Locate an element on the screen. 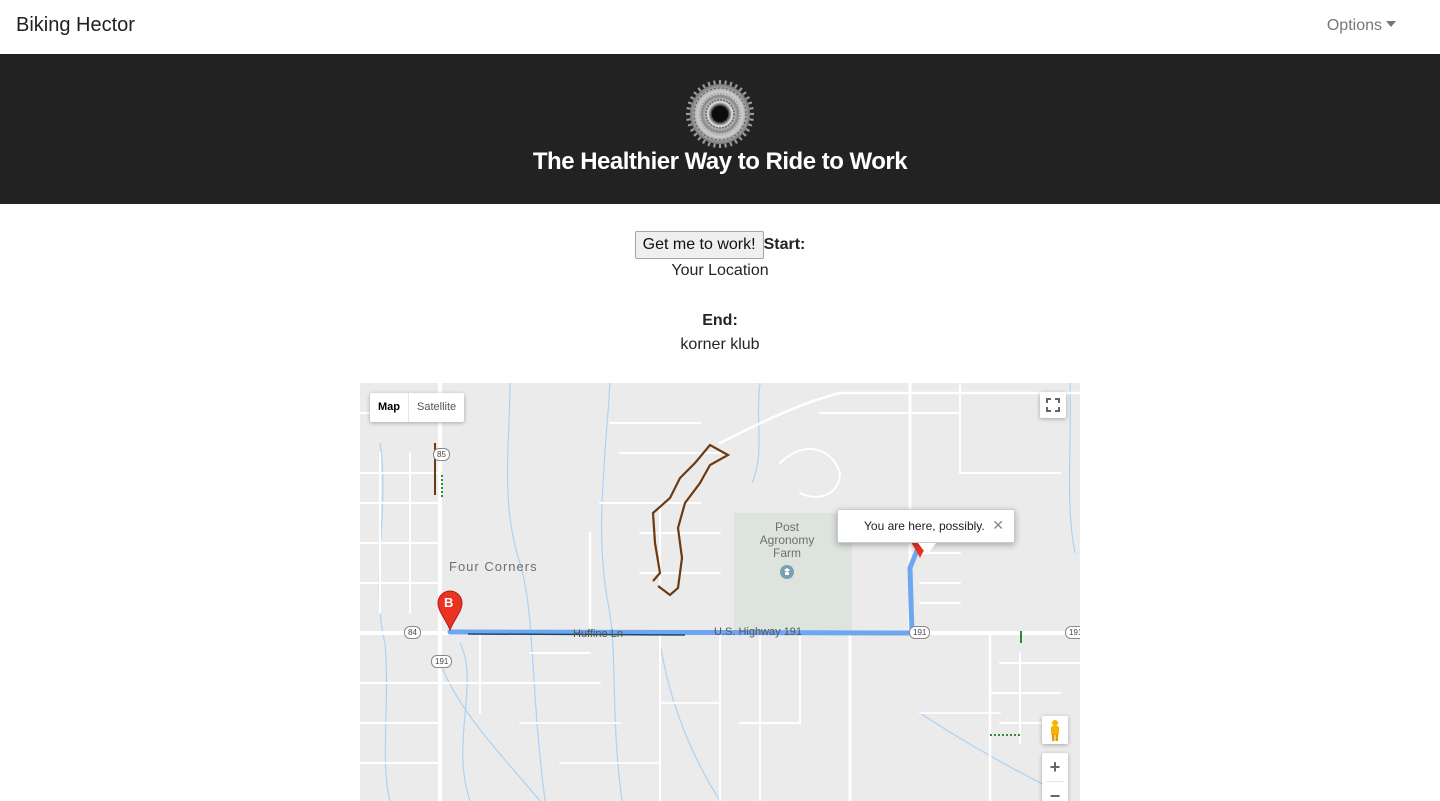  info-window-tail is located at coordinates (927, 549).